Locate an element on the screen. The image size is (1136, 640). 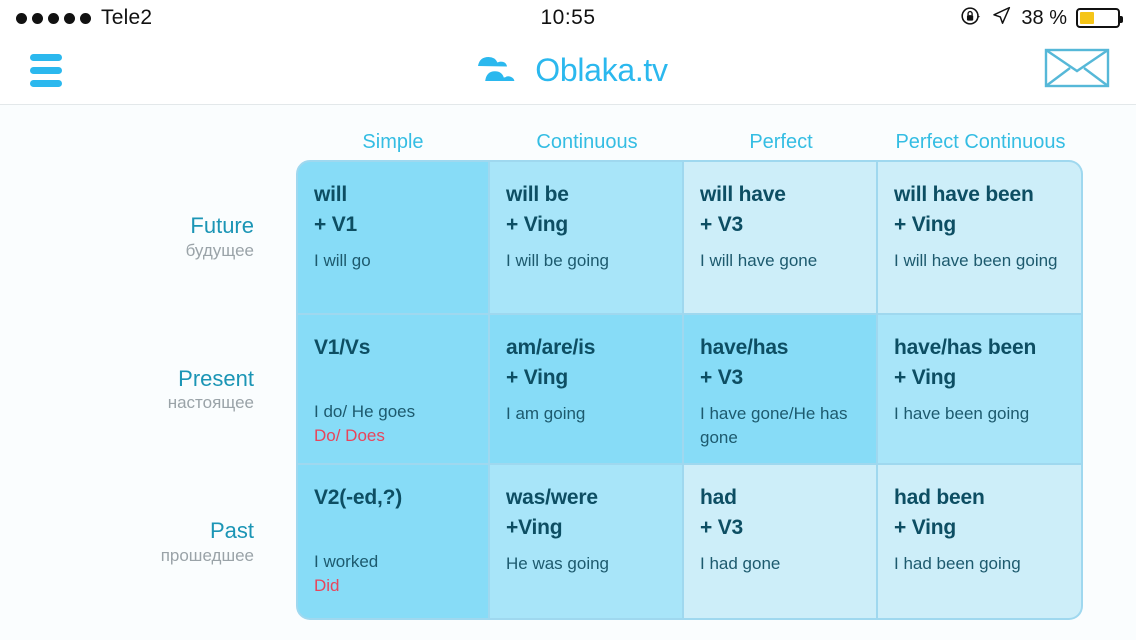
cell-formula-1: was/were is located at coordinates (552, 497).